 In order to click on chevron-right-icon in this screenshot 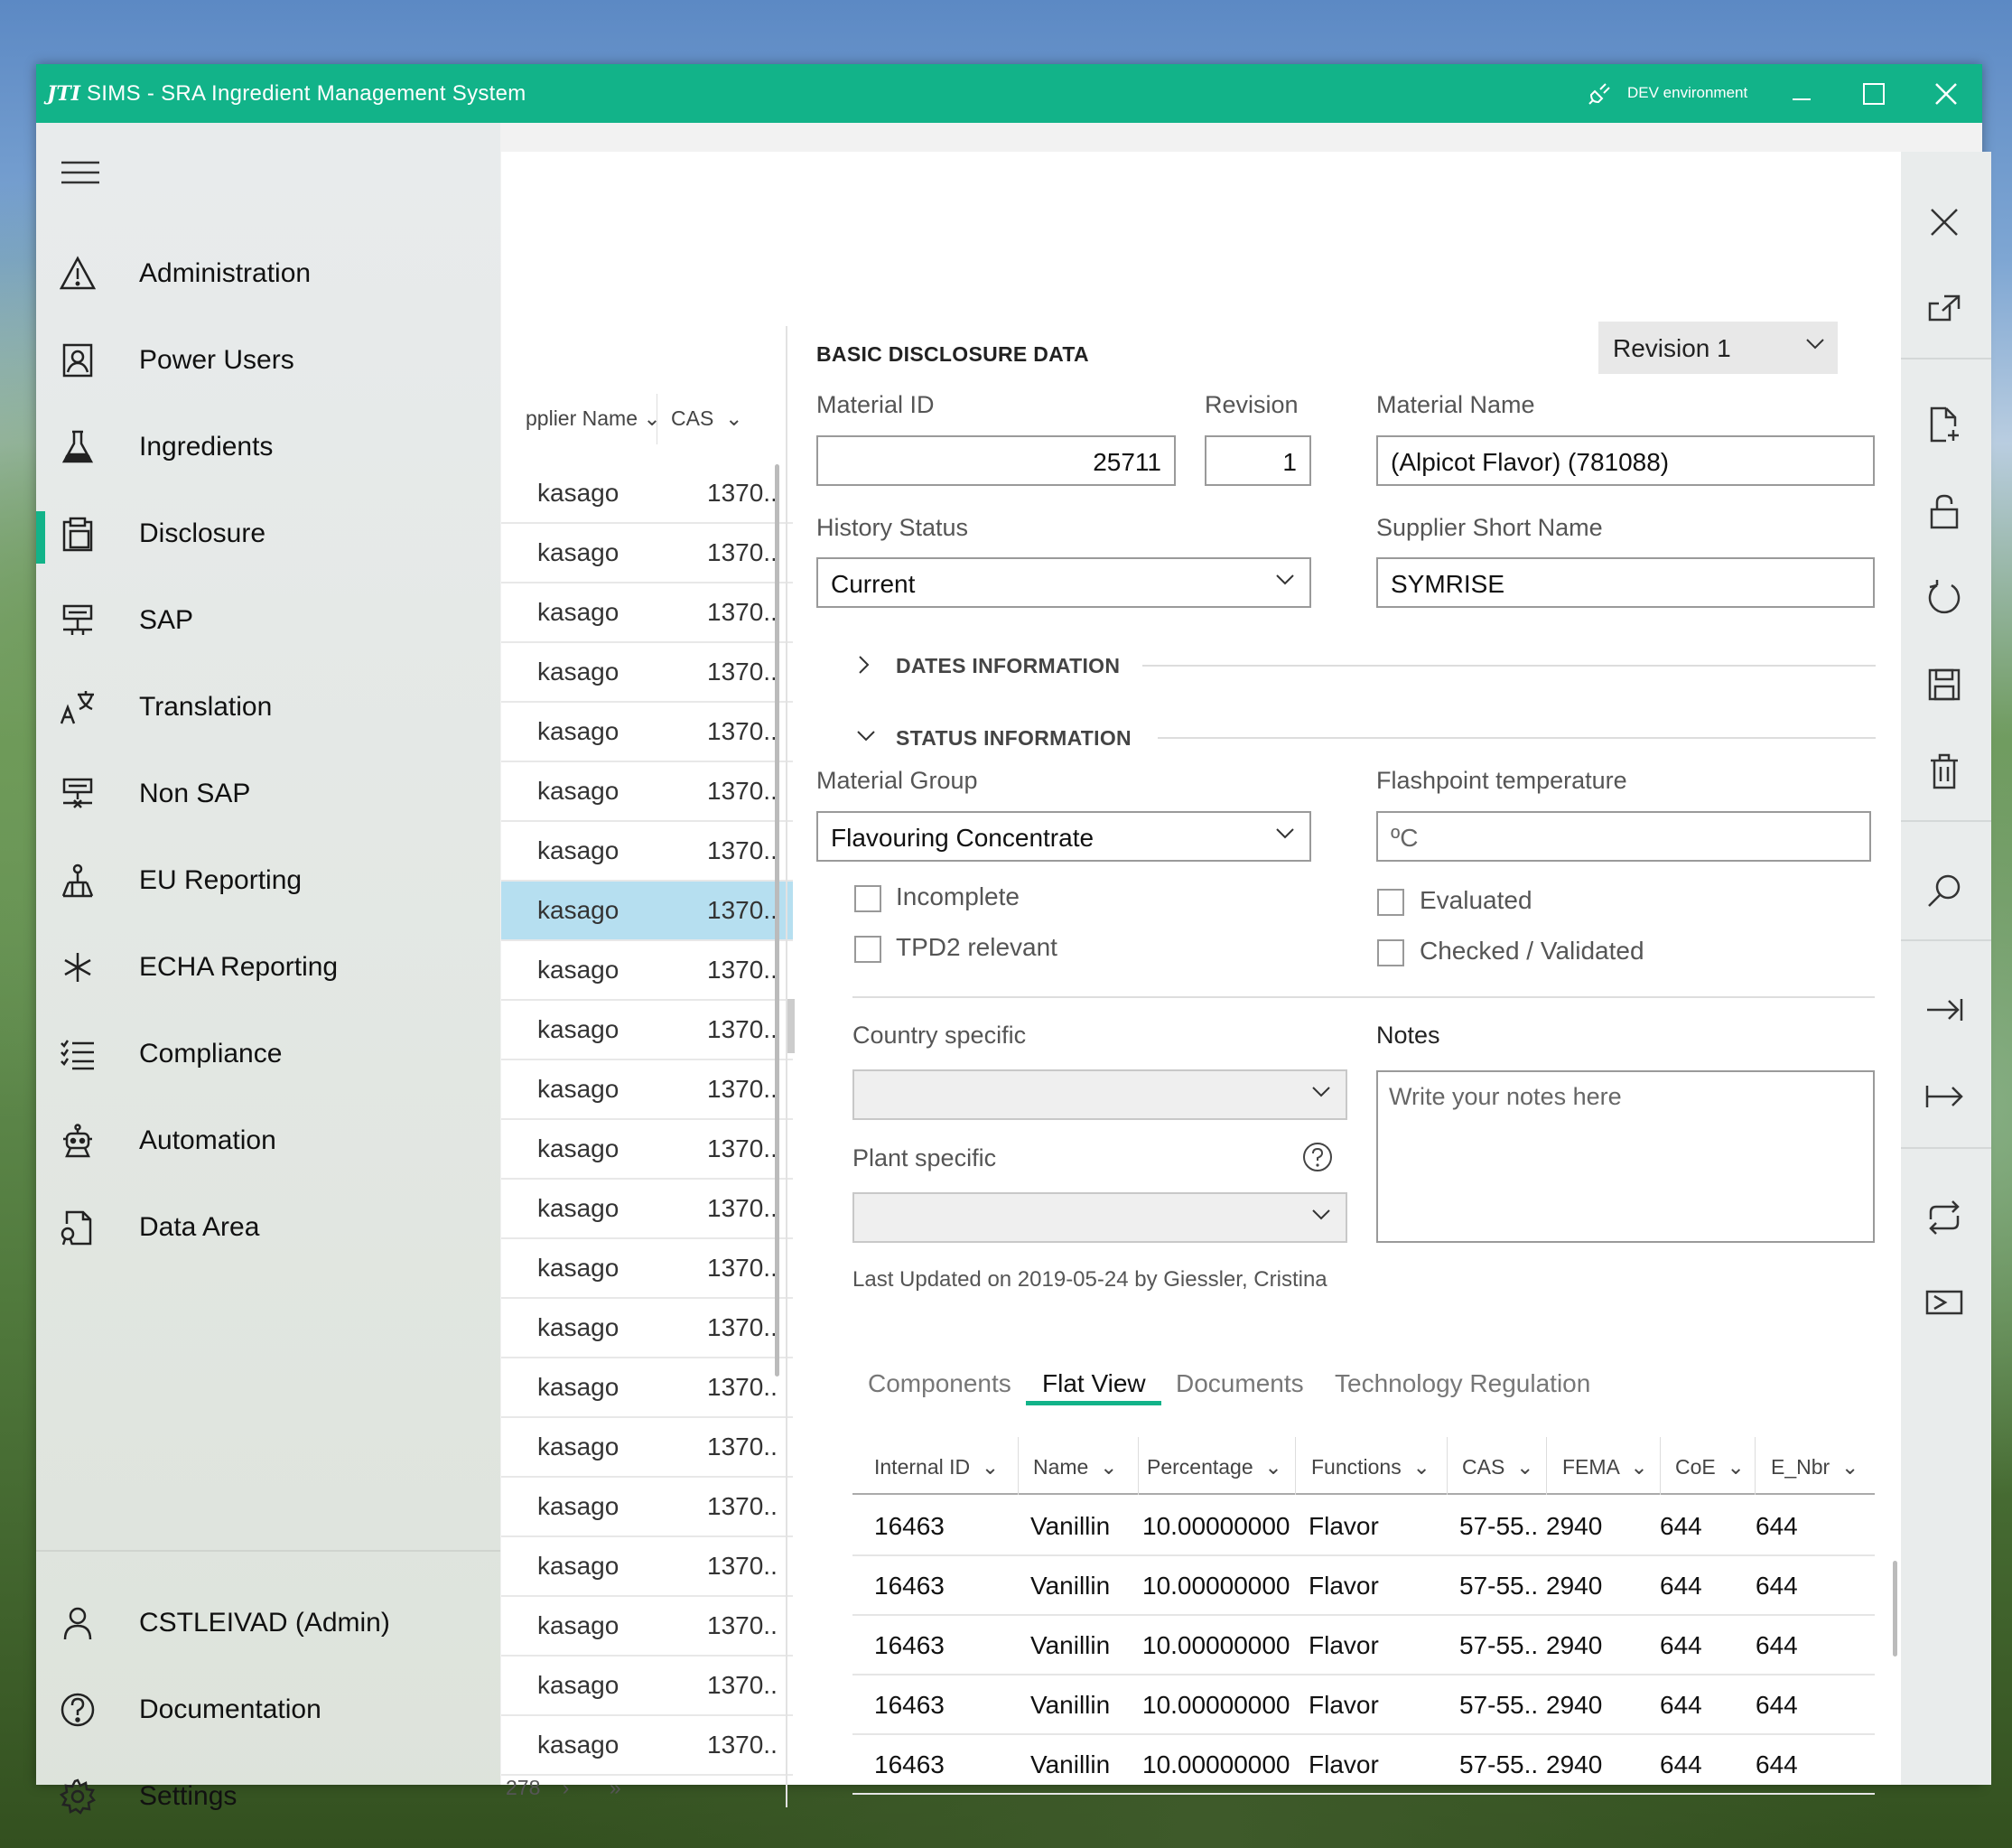, I will do `click(864, 665)`.